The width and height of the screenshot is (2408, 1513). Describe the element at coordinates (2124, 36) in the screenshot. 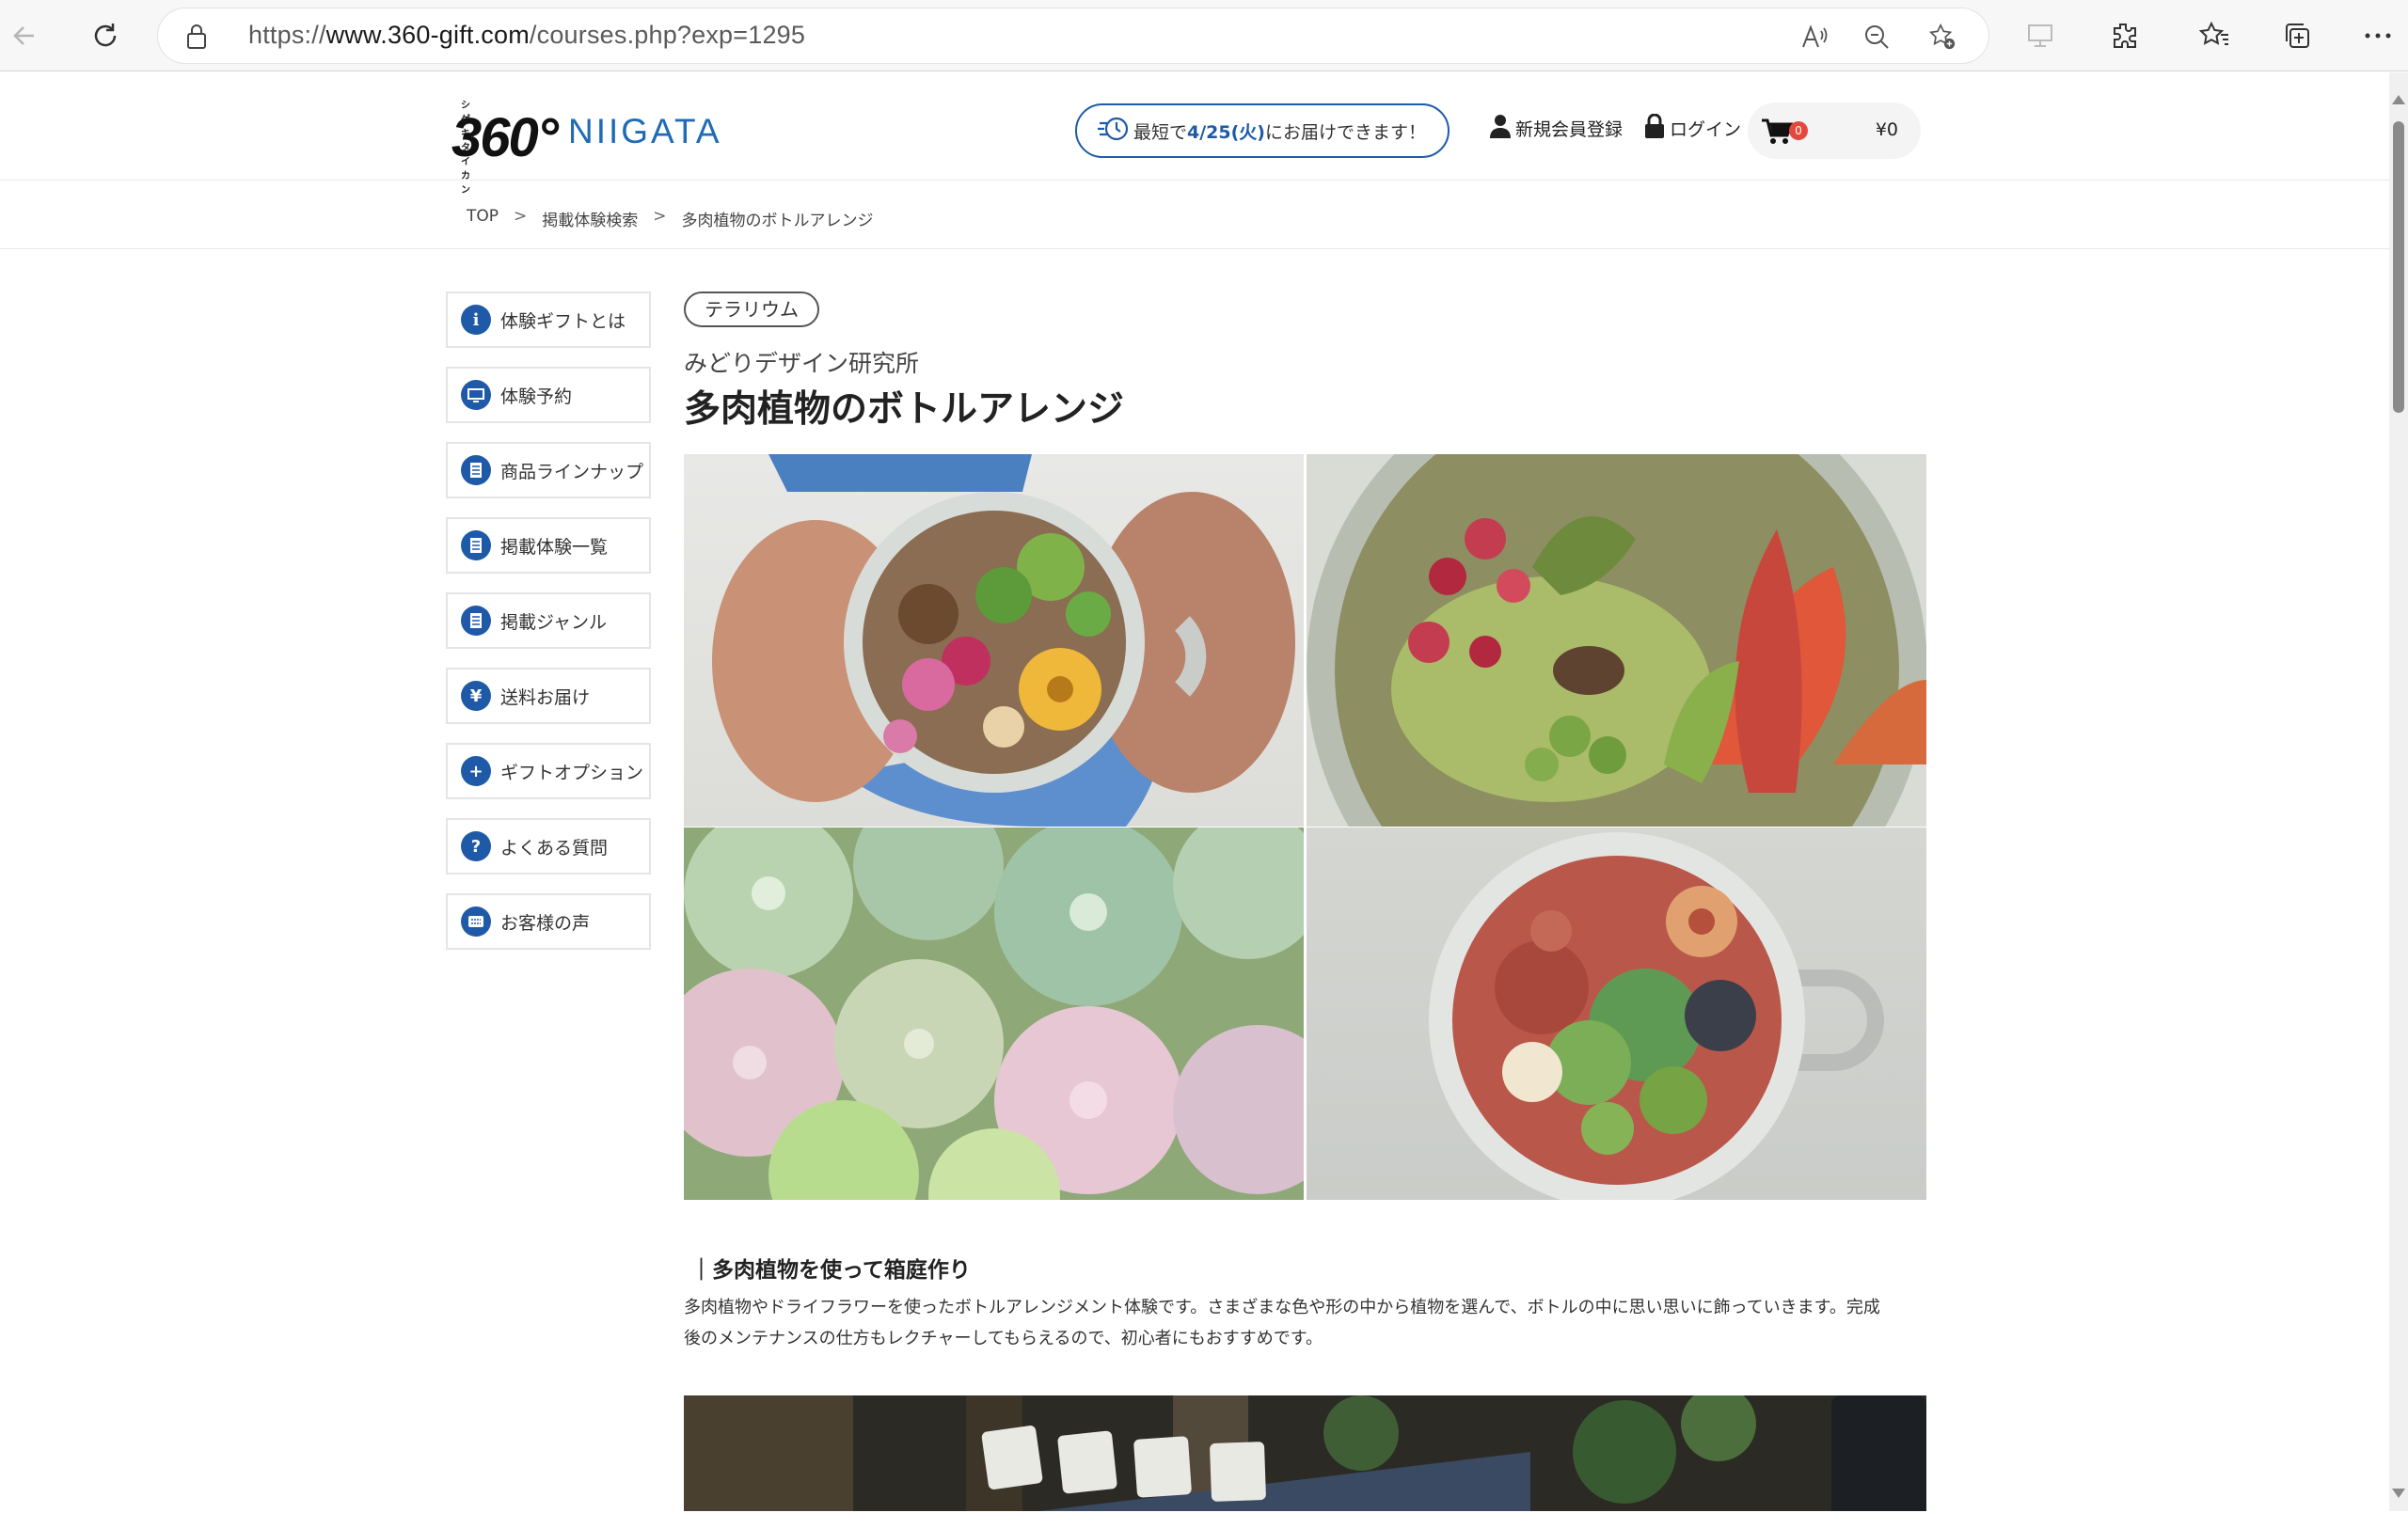

I see `extensions-icon` at that location.